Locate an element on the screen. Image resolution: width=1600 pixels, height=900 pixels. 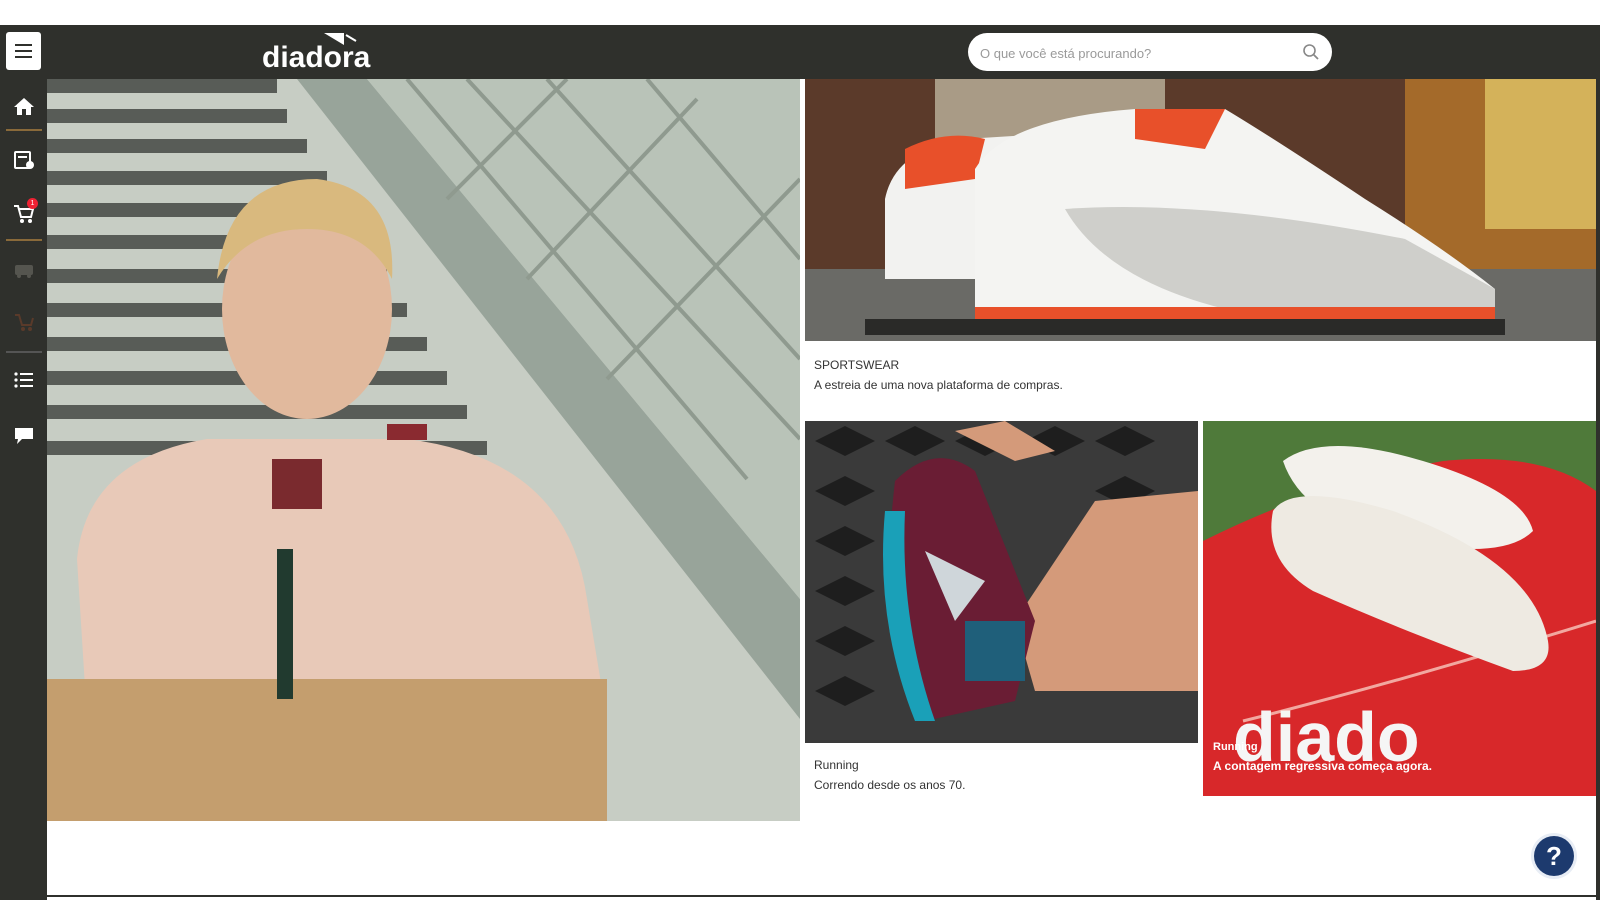
list-icon is located at coordinates (23, 380).